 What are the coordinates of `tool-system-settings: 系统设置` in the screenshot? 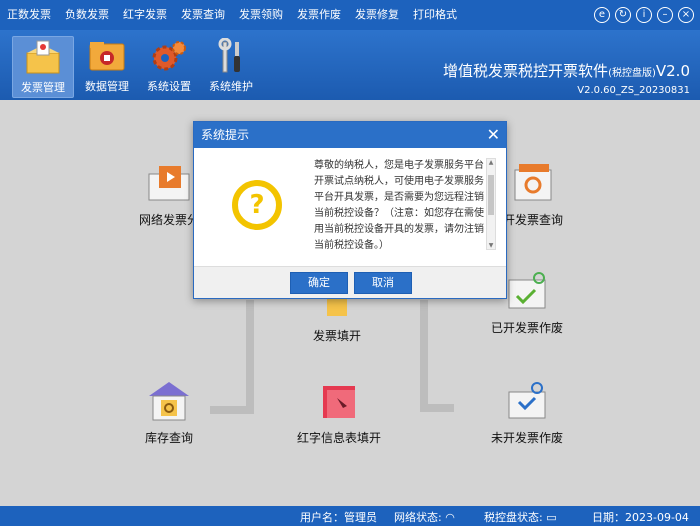 It's located at (169, 67).